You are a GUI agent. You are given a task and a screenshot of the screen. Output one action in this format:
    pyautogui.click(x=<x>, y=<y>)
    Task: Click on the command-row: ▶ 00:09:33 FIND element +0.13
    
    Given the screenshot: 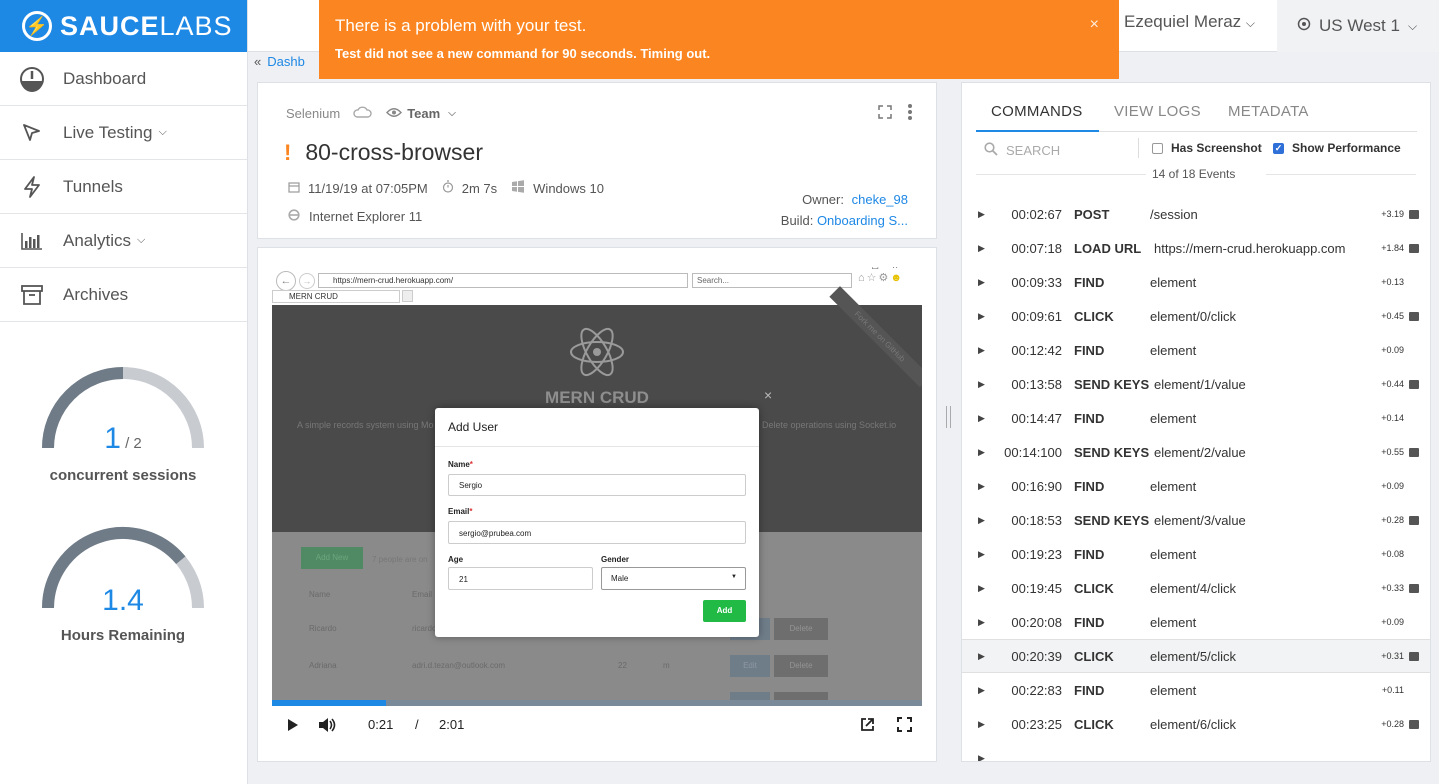 What is the action you would take?
    pyautogui.click(x=1196, y=282)
    